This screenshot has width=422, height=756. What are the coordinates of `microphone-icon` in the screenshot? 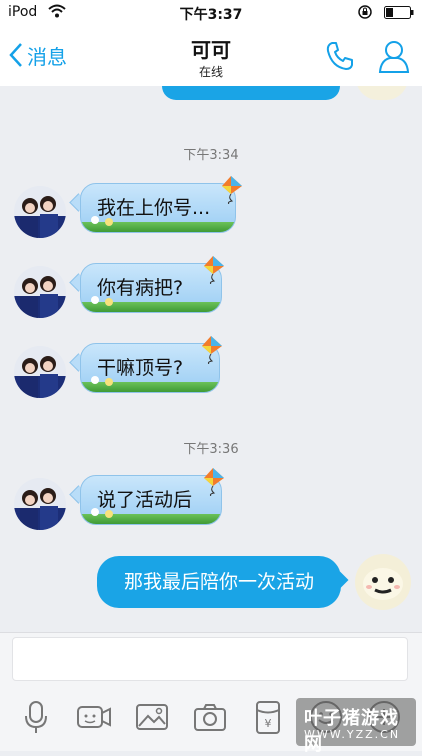 It's located at (36, 717).